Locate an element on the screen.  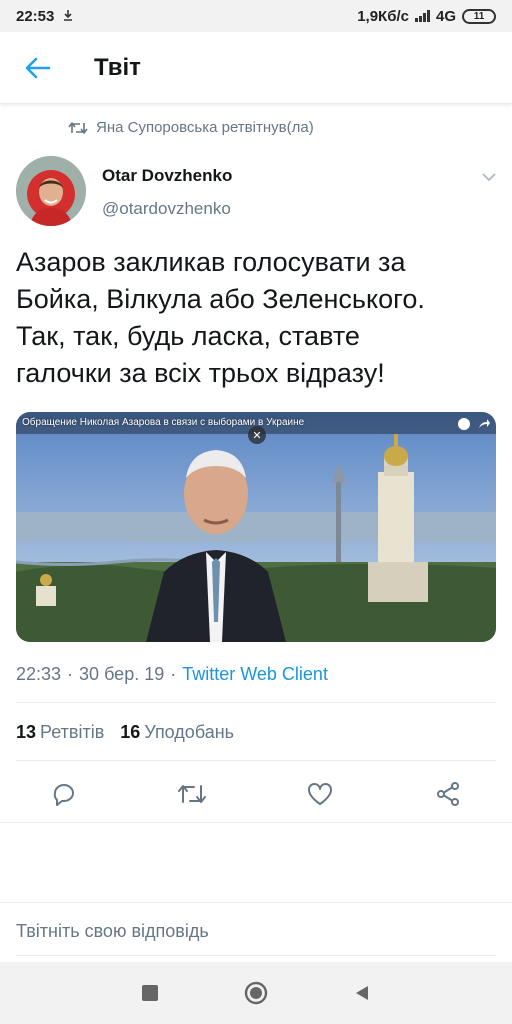
home-button is located at coordinates (256, 993).